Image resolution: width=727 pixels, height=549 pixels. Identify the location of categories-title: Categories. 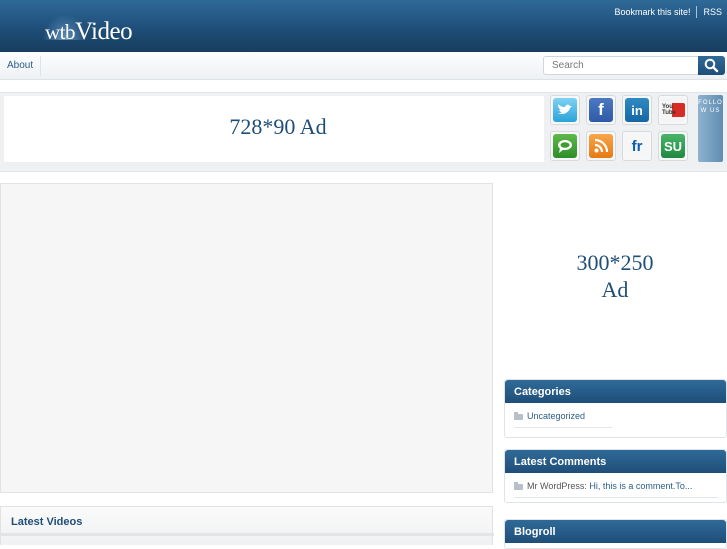
(615, 391).